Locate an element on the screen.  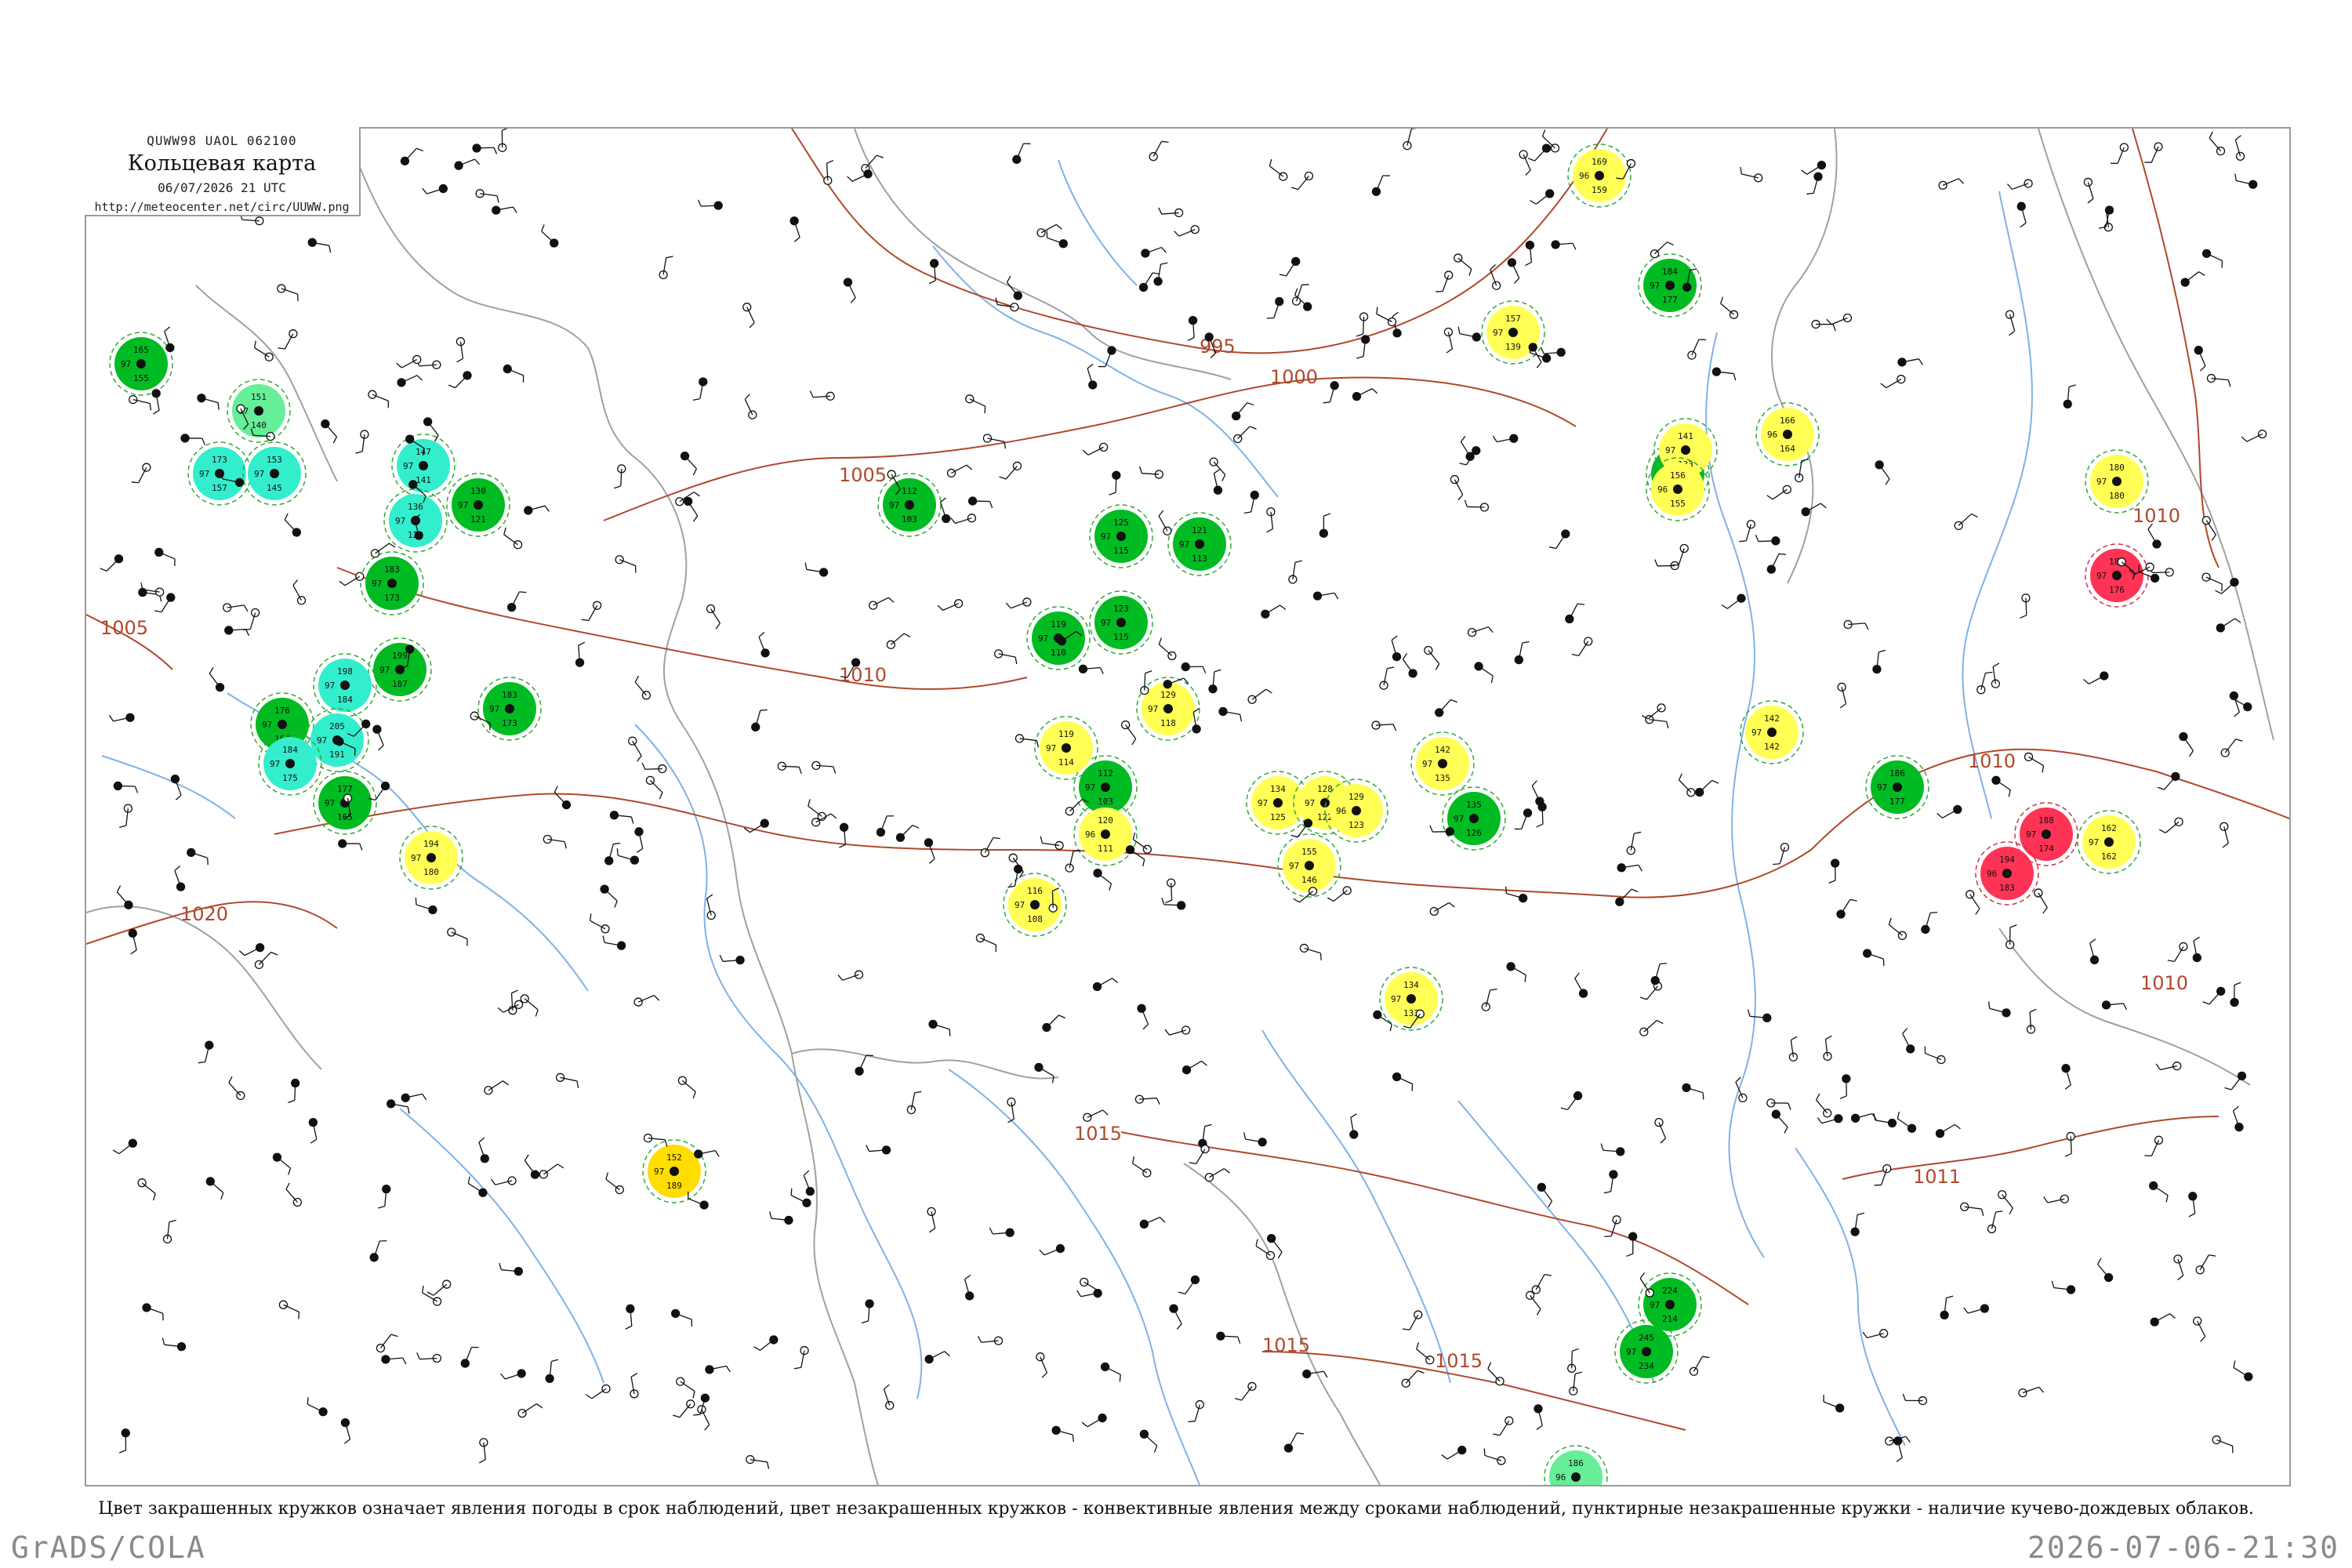
station-pressure: 176 is located at coordinates (282, 711).